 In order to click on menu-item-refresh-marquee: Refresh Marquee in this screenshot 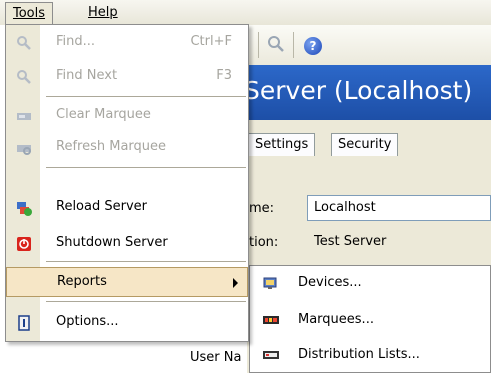, I will do `click(127, 148)`.